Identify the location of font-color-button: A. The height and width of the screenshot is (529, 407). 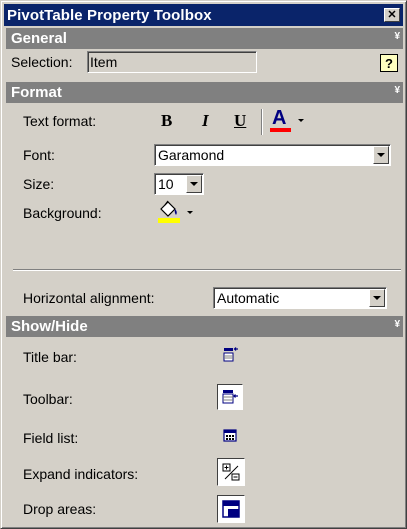
(281, 120).